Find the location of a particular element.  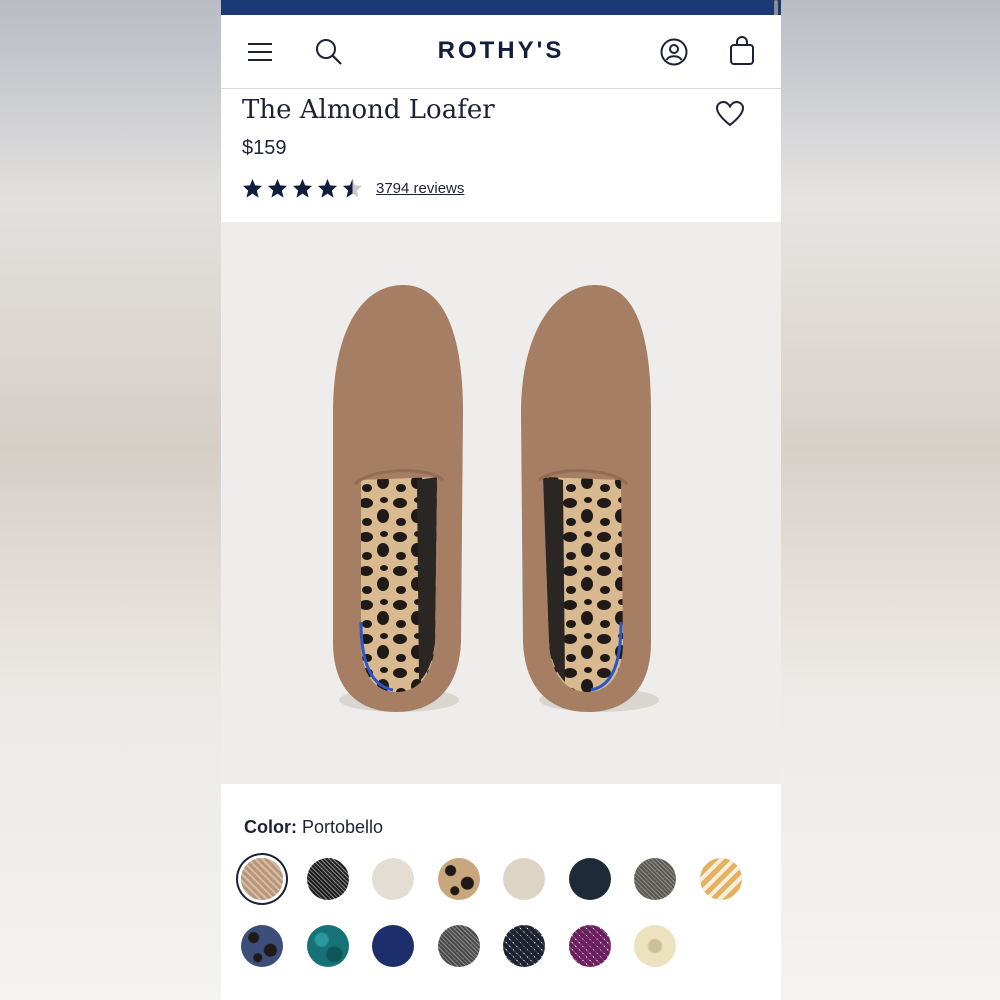

product-price: $159 is located at coordinates (264, 148).